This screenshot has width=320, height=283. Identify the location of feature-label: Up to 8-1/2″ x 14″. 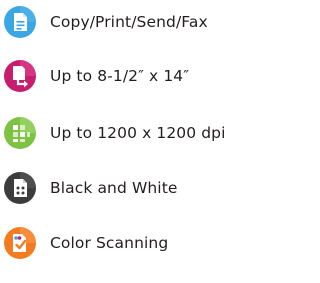
(120, 76).